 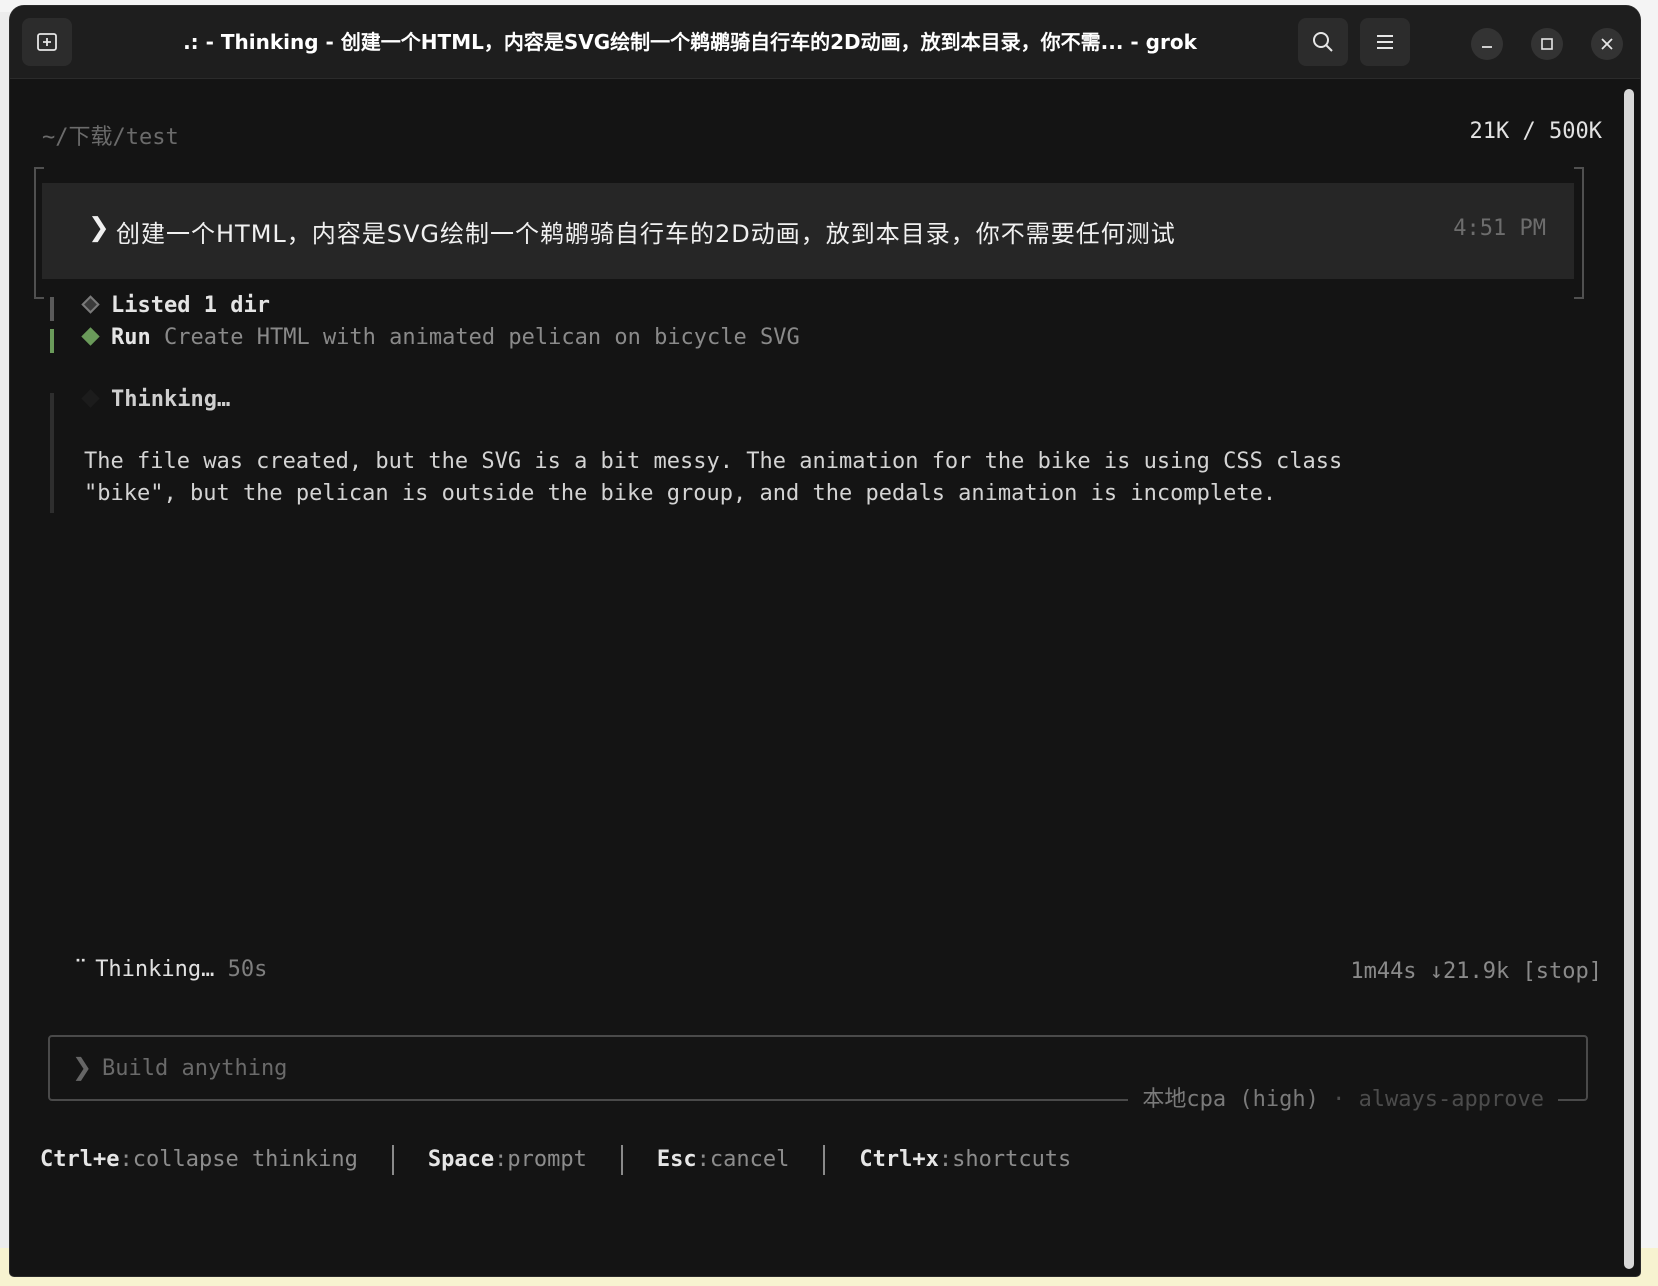 I want to click on close-icon, so click(x=1607, y=44).